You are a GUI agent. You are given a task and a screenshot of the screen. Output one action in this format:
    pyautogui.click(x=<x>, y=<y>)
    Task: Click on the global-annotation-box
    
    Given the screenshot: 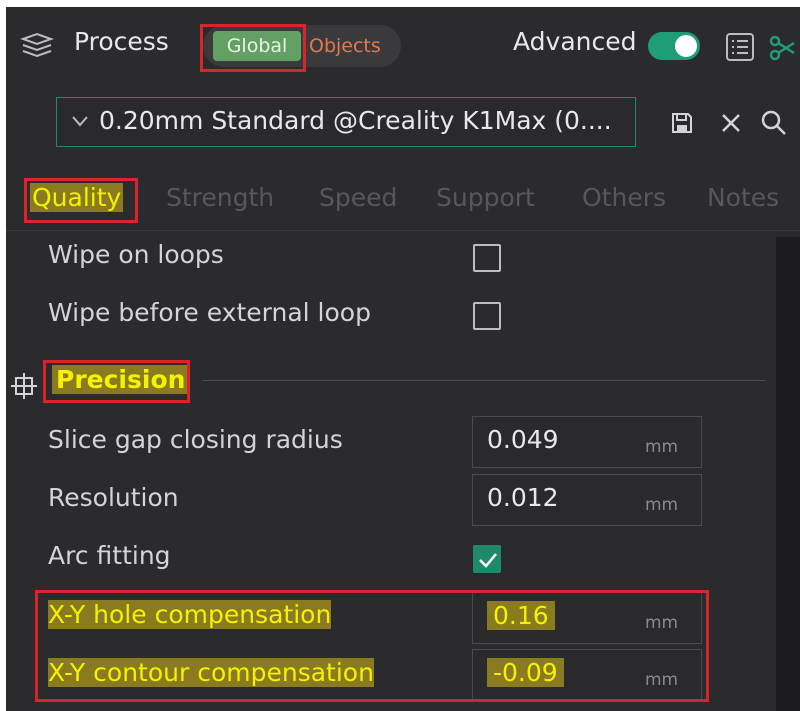 What is the action you would take?
    pyautogui.click(x=253, y=48)
    